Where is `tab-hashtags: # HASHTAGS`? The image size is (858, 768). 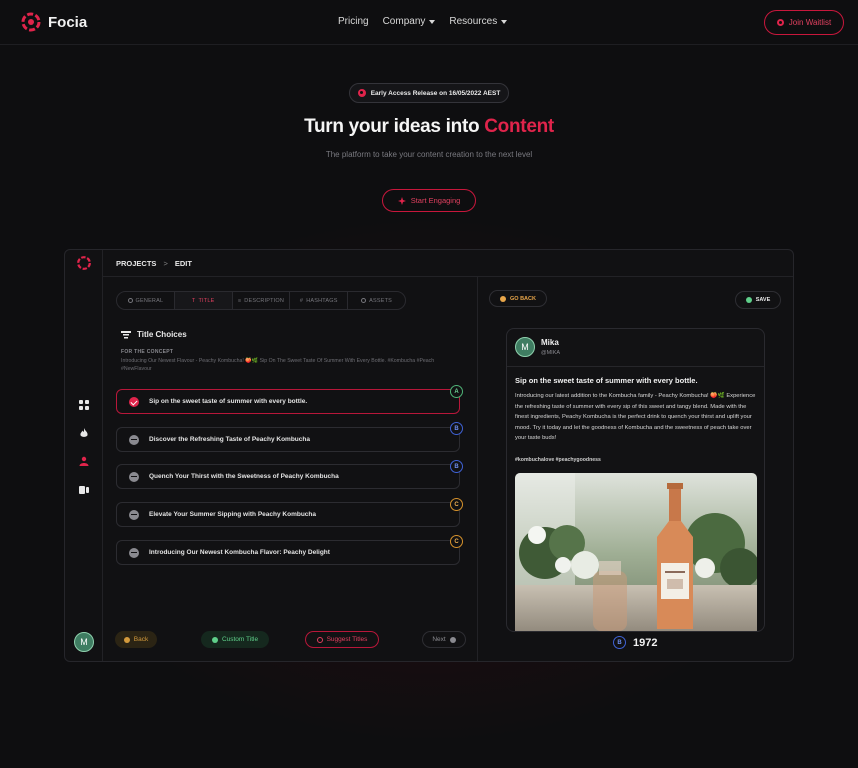 tab-hashtags: # HASHTAGS is located at coordinates (319, 300).